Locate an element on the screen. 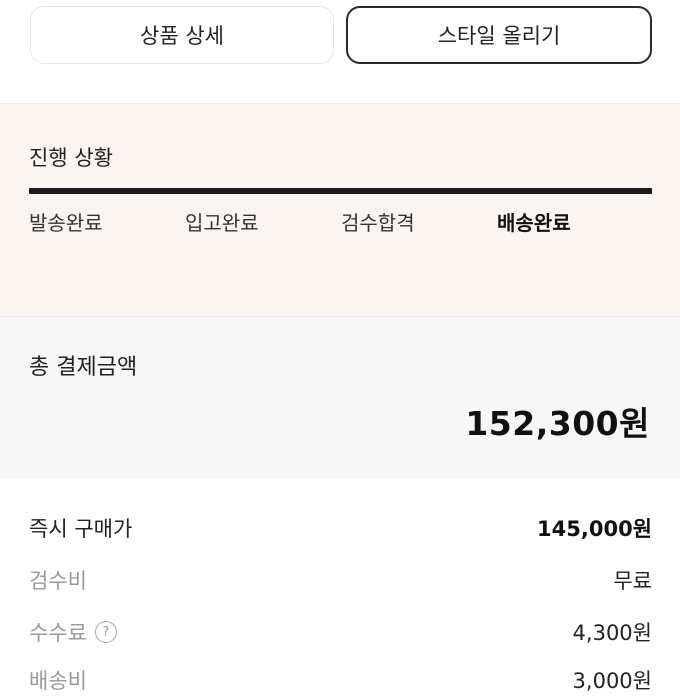  step-delivered: 배송완료 is located at coordinates (534, 223).